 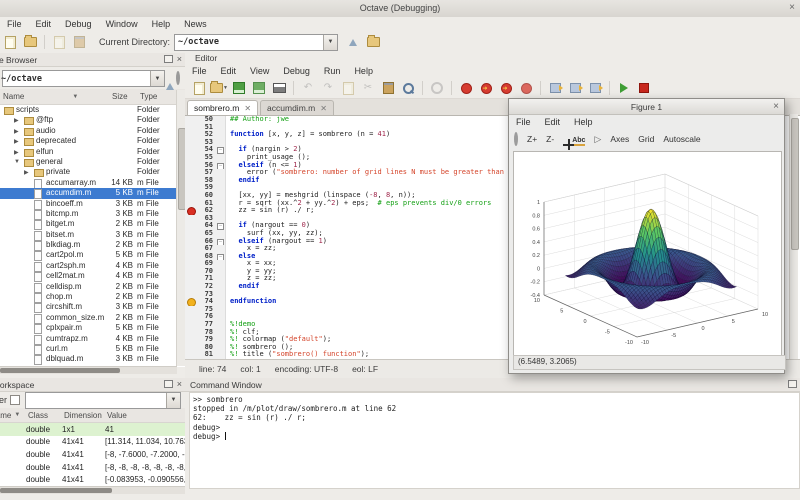 I want to click on workspace-row: double 41x41 [11.314, 11.034, 10.763, 1, so click(x=92, y=442).